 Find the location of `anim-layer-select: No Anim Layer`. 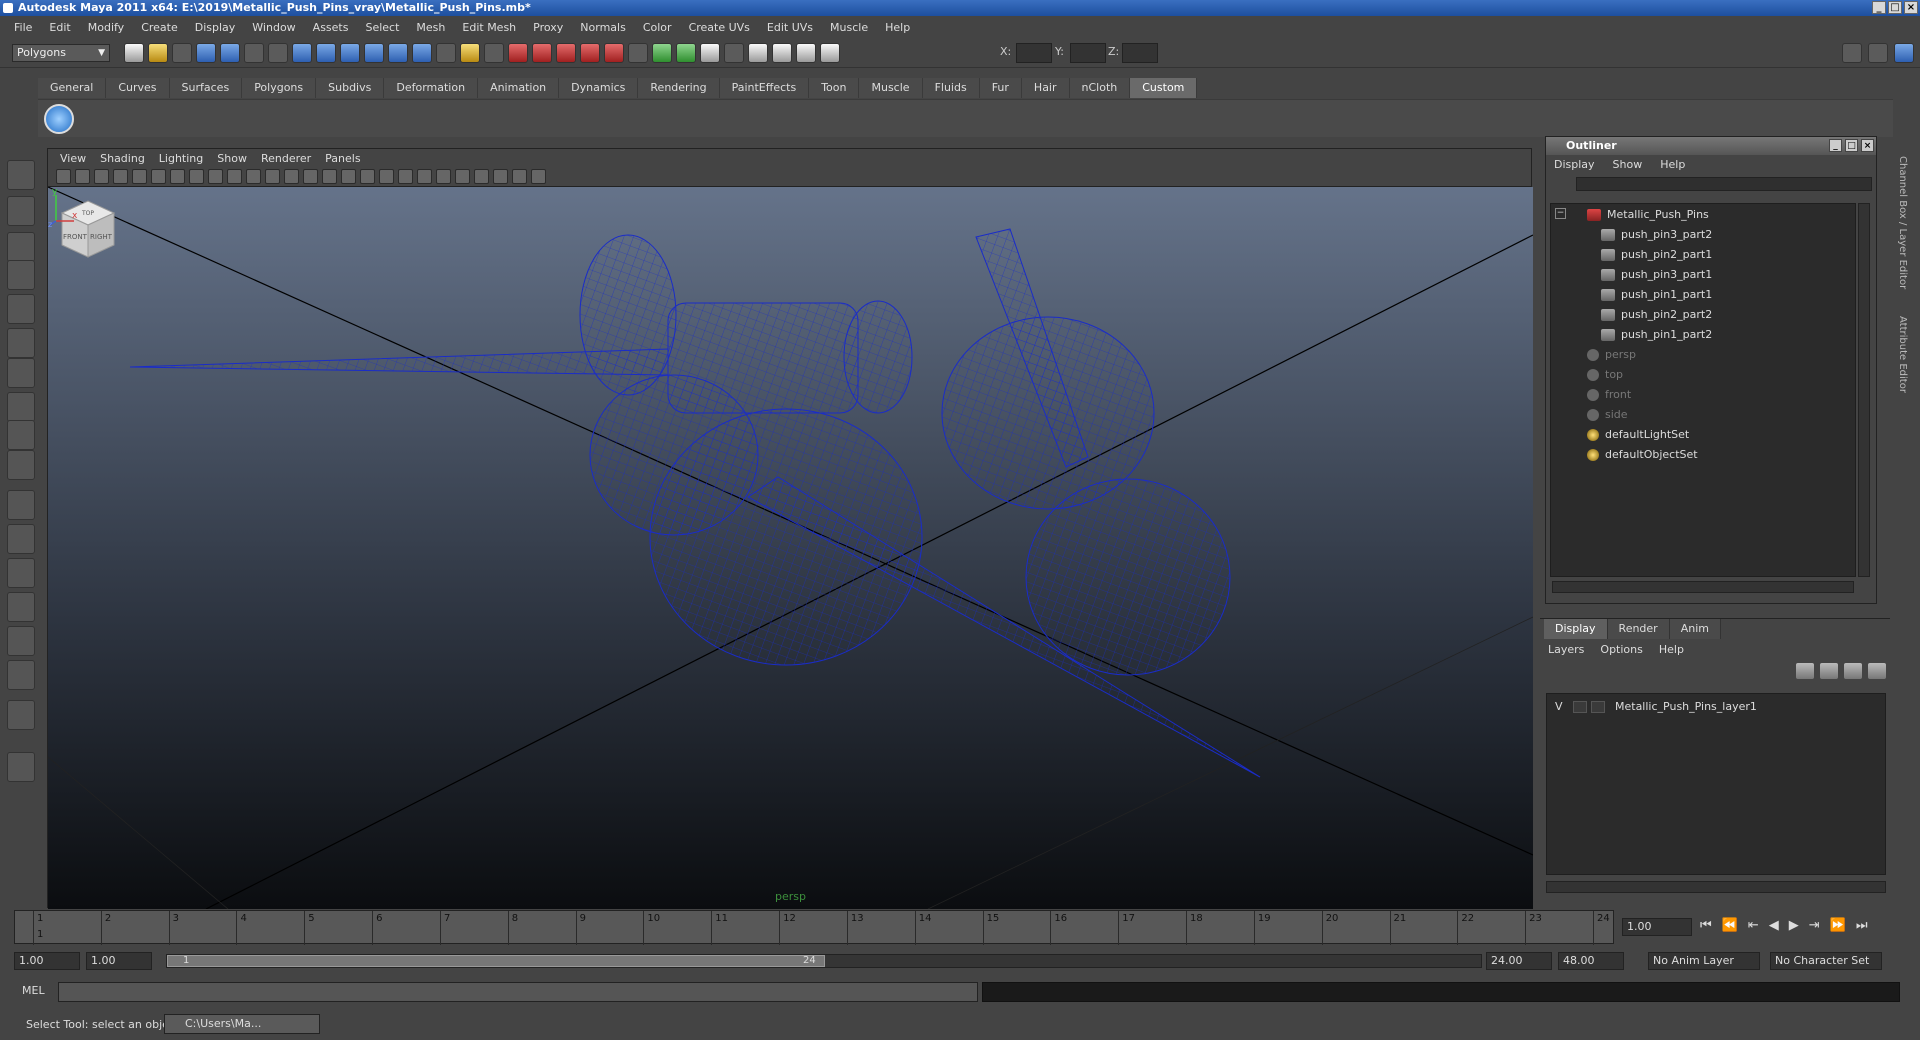

anim-layer-select: No Anim Layer is located at coordinates (1704, 961).